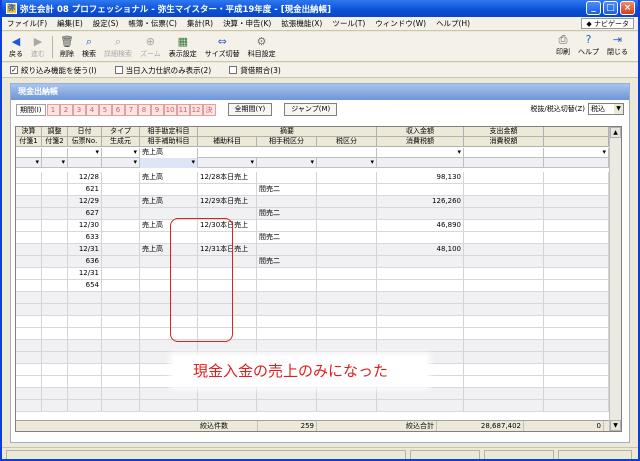 The image size is (640, 461). I want to click on table-row: 636 間売二, so click(312, 262).